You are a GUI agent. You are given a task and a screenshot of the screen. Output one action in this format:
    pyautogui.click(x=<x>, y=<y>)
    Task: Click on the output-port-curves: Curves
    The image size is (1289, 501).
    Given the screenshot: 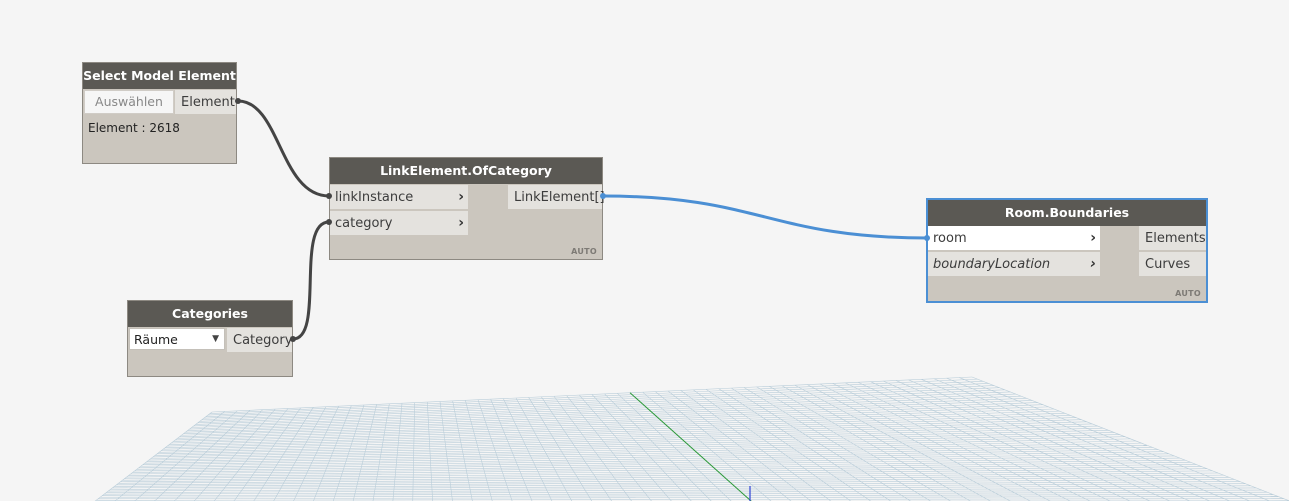 What is the action you would take?
    pyautogui.click(x=1172, y=264)
    